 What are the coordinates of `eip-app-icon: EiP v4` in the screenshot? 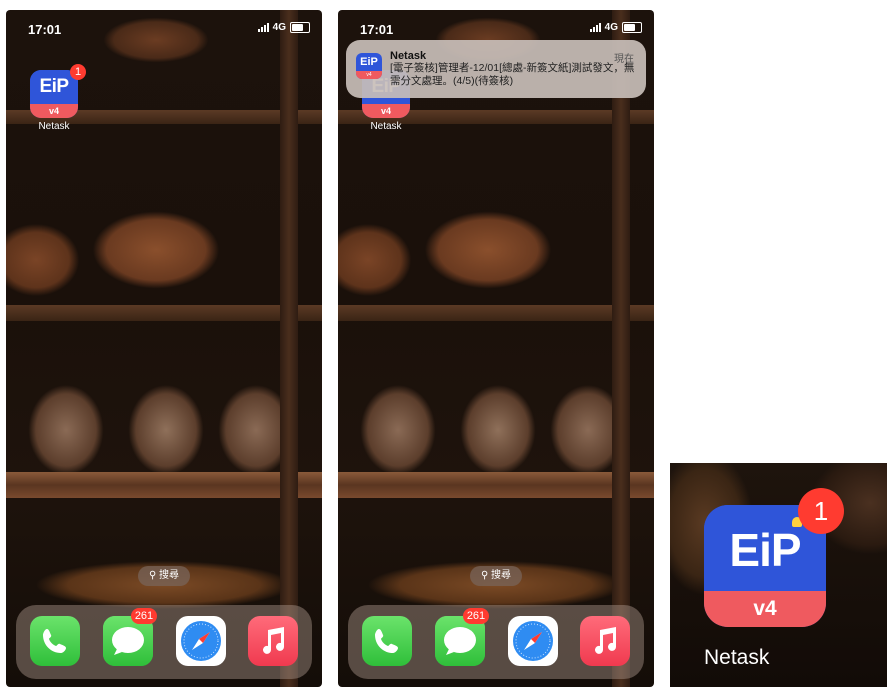 It's located at (54, 94).